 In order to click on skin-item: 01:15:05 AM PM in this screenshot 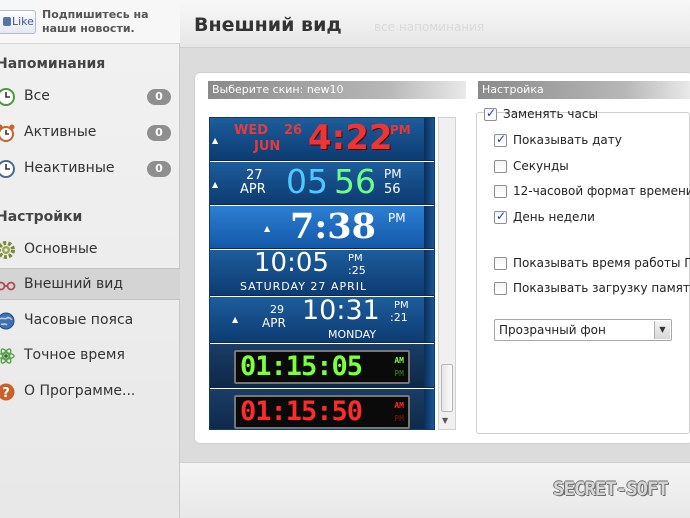, I will do `click(322, 366)`.